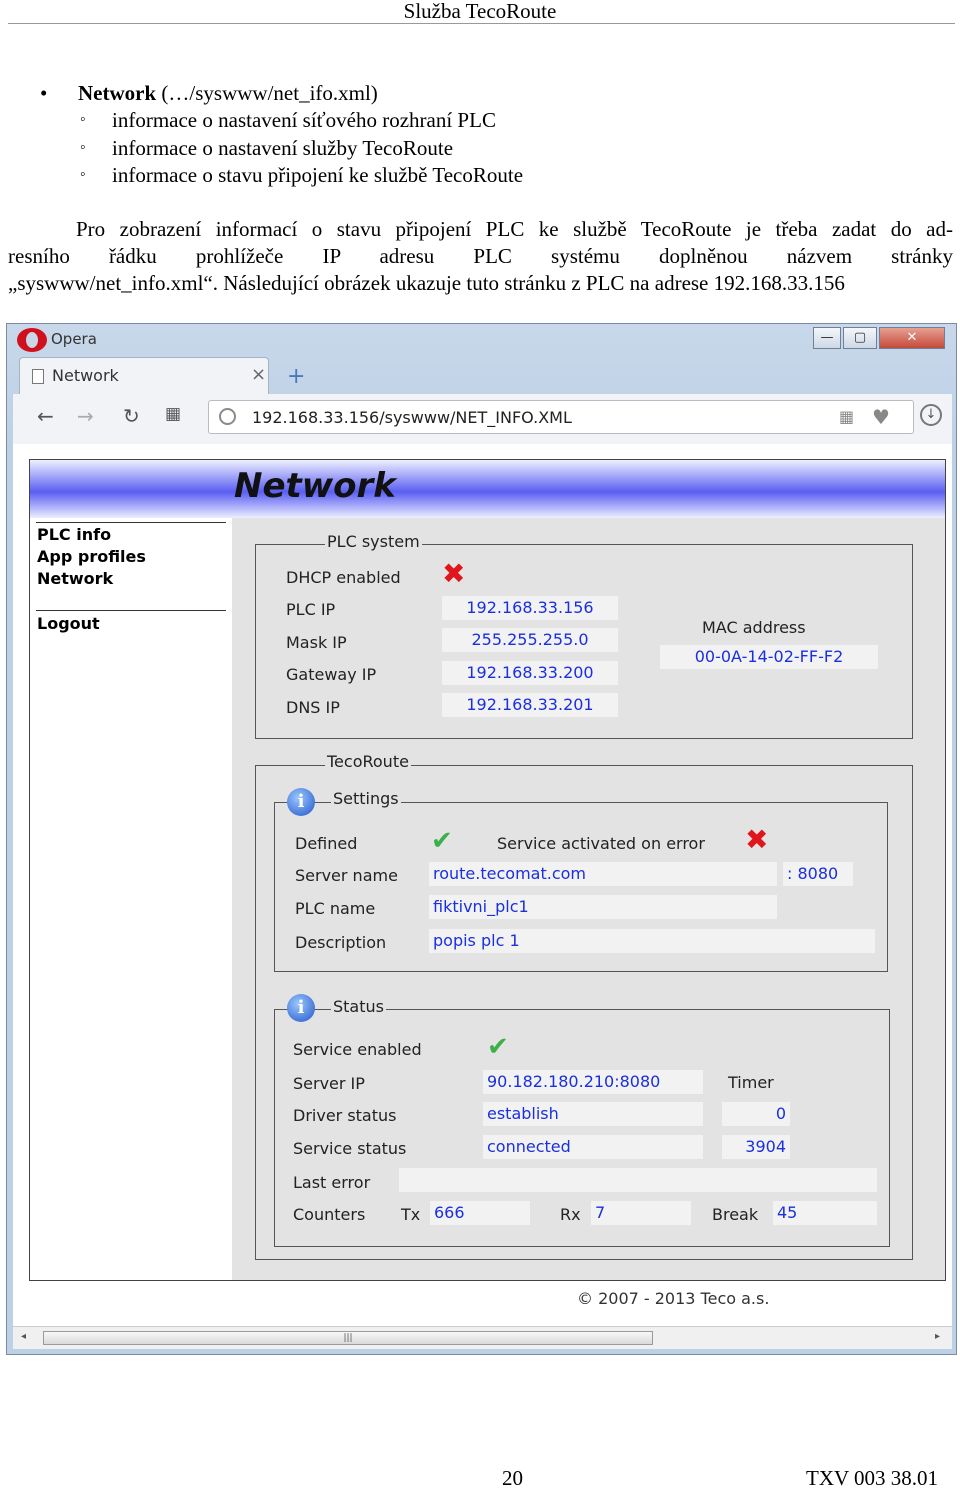 This screenshot has height=1496, width=960. Describe the element at coordinates (331, 674) in the screenshot. I see `gateway-label: Gateway IP` at that location.